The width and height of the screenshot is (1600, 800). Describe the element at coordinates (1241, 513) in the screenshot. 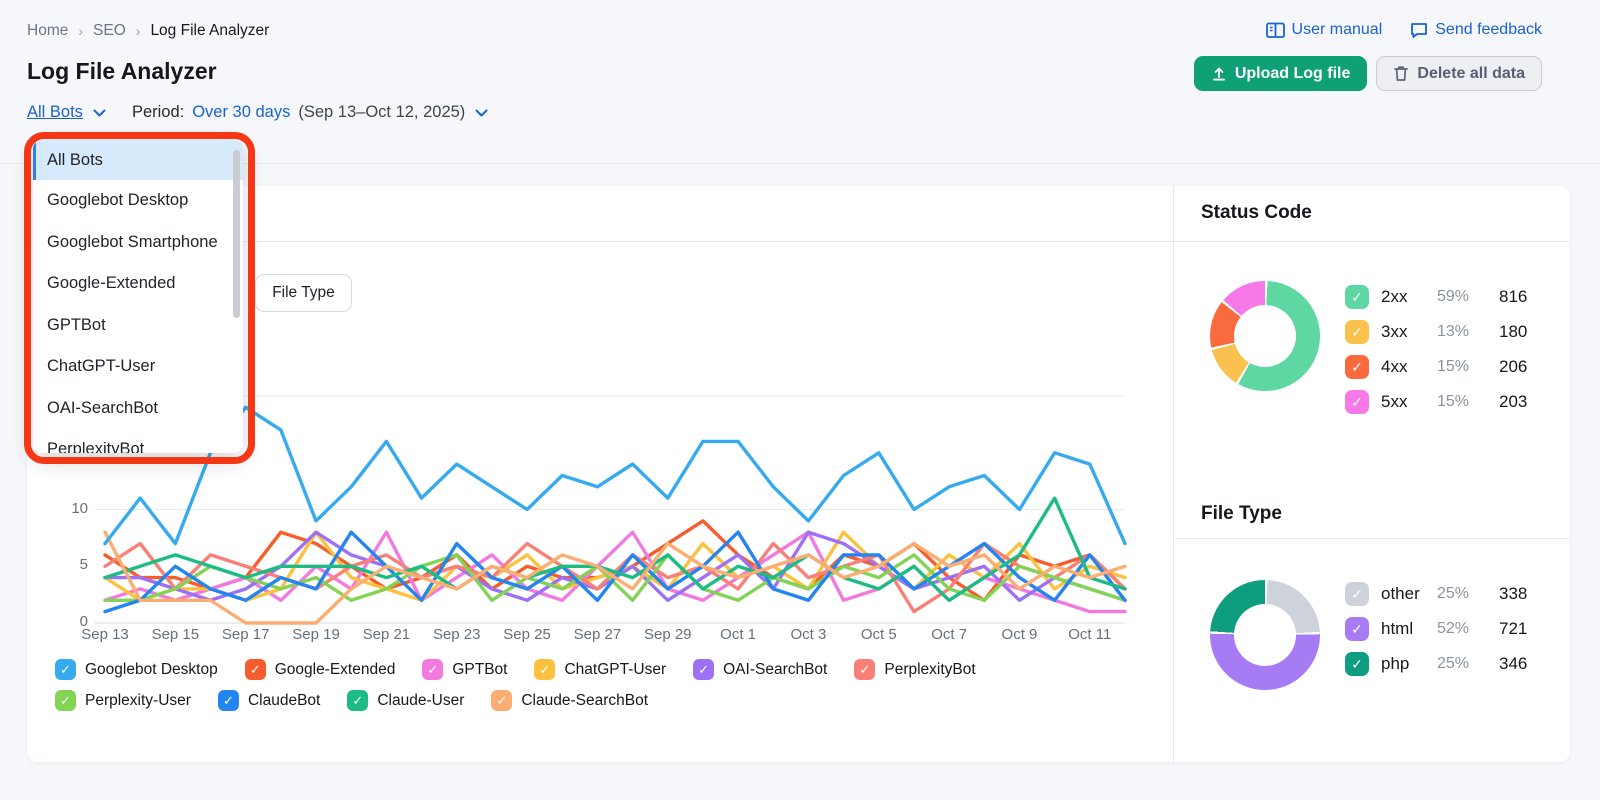

I see `file-type-title: File Type` at that location.